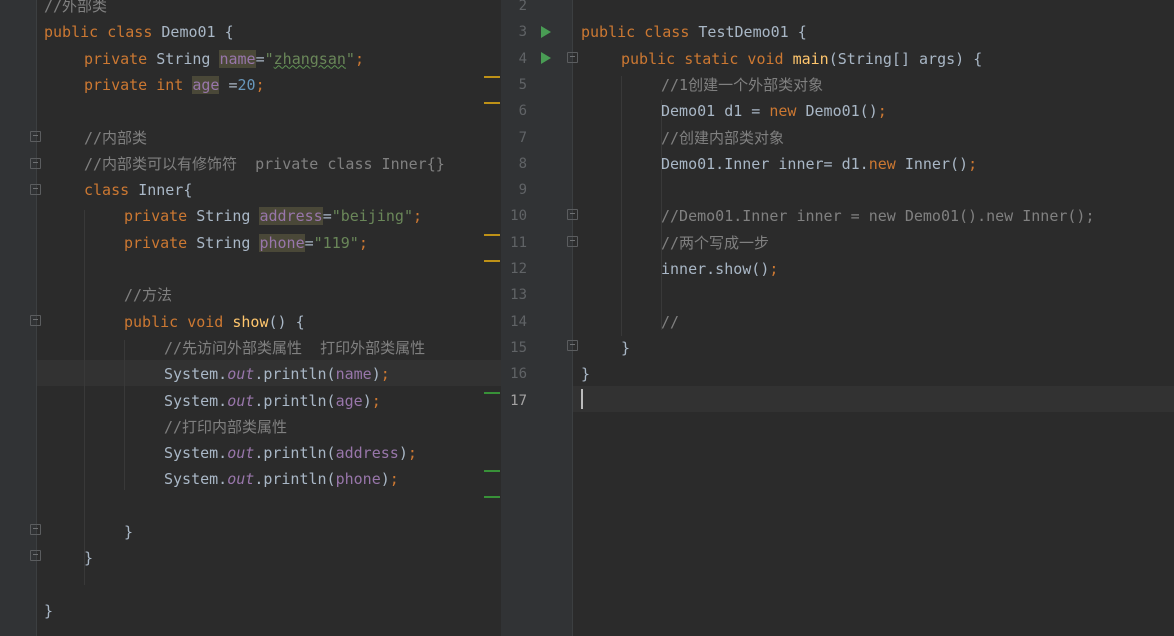  What do you see at coordinates (722, 138) in the screenshot?
I see `code-line: //创建内部类对象` at bounding box center [722, 138].